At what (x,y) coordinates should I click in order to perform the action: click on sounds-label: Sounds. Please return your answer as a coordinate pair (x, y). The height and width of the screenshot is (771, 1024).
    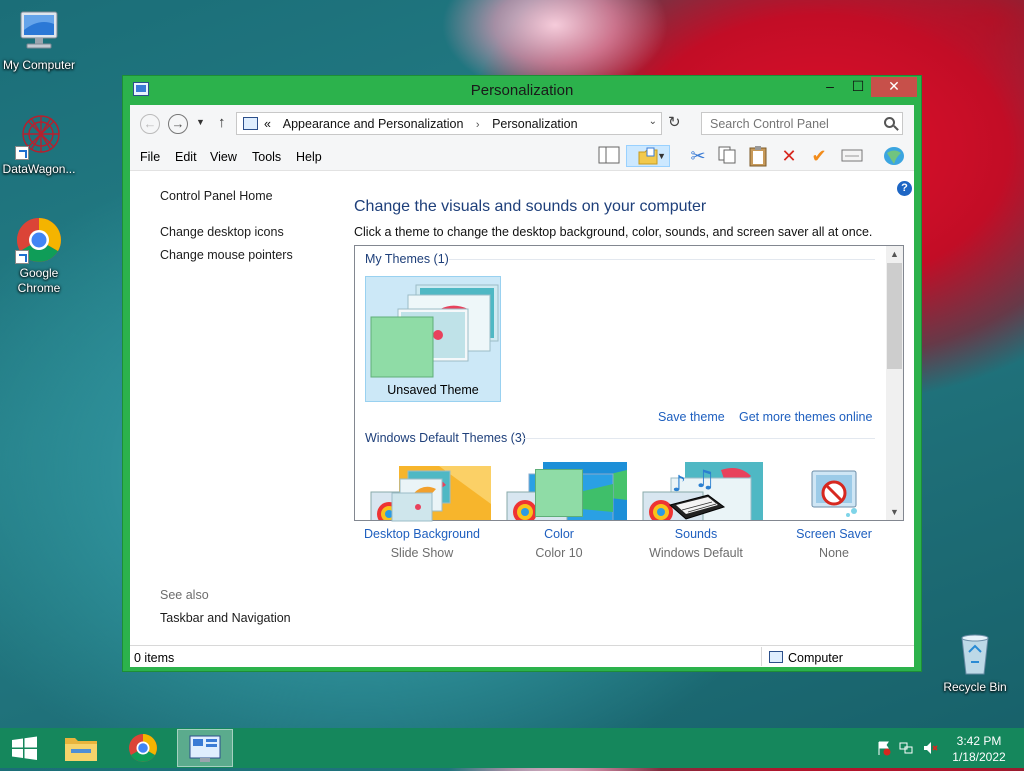
    Looking at the image, I should click on (696, 534).